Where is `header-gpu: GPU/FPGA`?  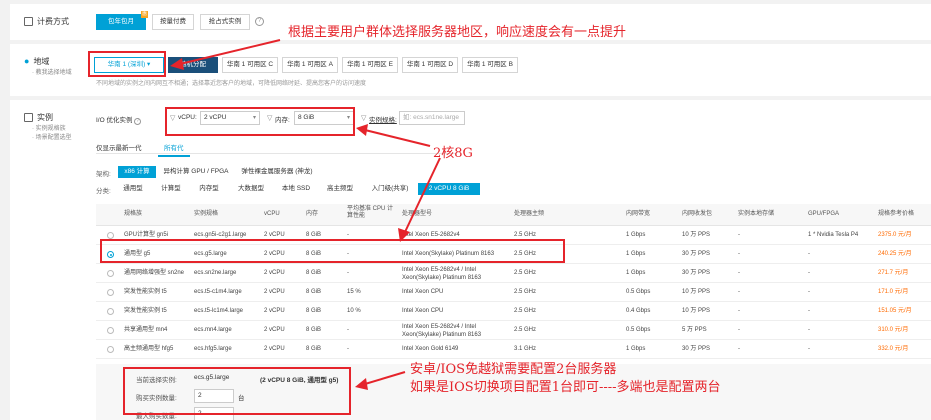
header-gpu: GPU/FPGA is located at coordinates (824, 214).